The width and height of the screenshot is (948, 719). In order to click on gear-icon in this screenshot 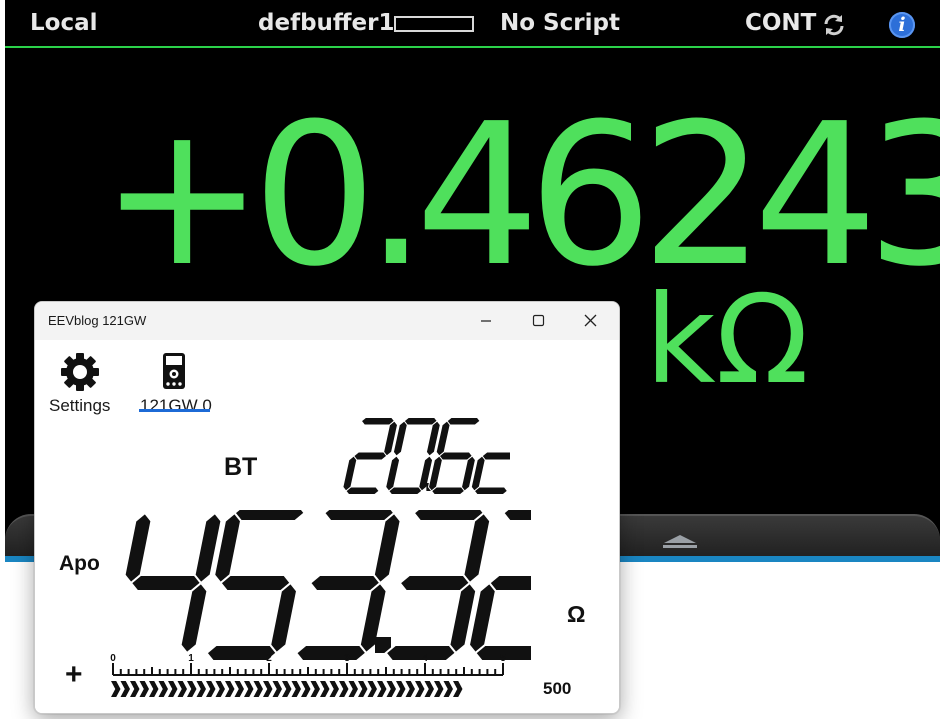, I will do `click(80, 372)`.